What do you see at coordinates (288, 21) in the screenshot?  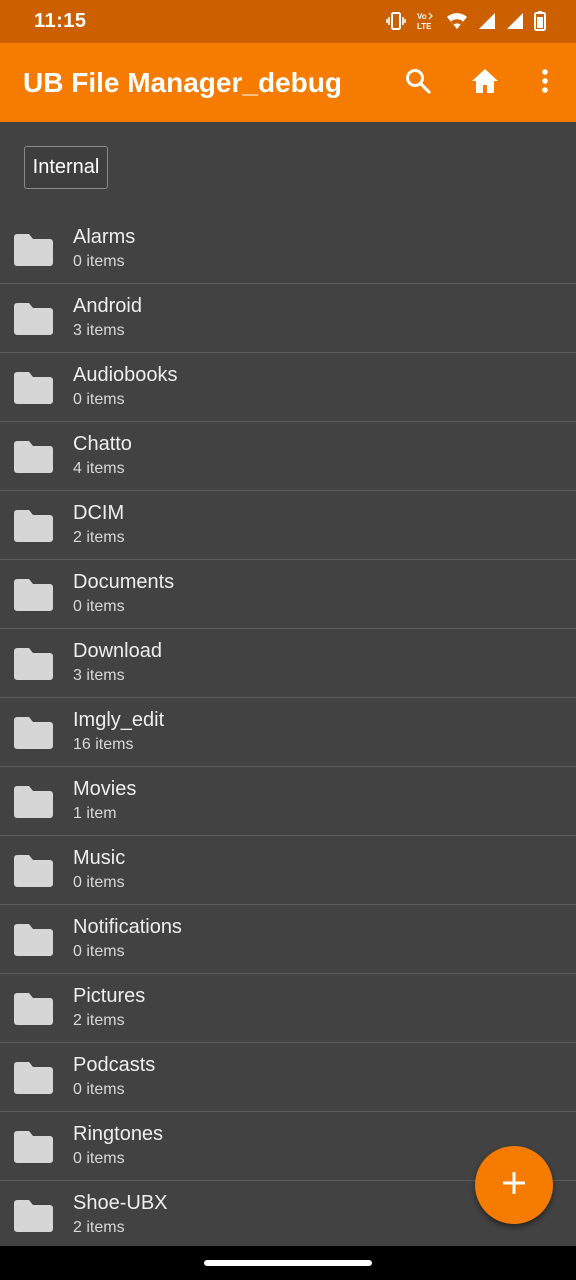 I see `status-bar: 11:15 Vo LTE` at bounding box center [288, 21].